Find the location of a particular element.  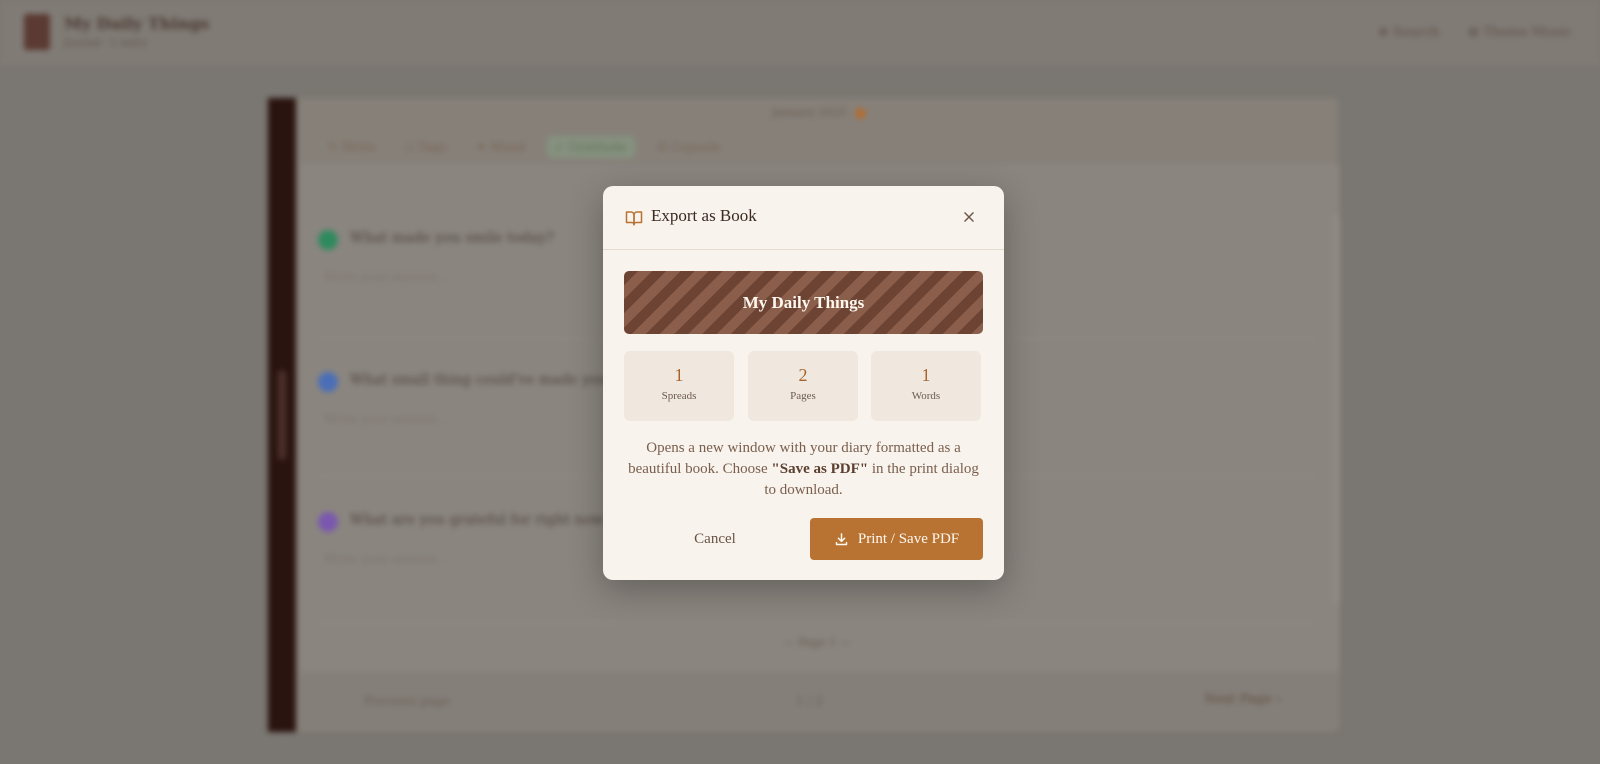

date-dot is located at coordinates (860, 113).